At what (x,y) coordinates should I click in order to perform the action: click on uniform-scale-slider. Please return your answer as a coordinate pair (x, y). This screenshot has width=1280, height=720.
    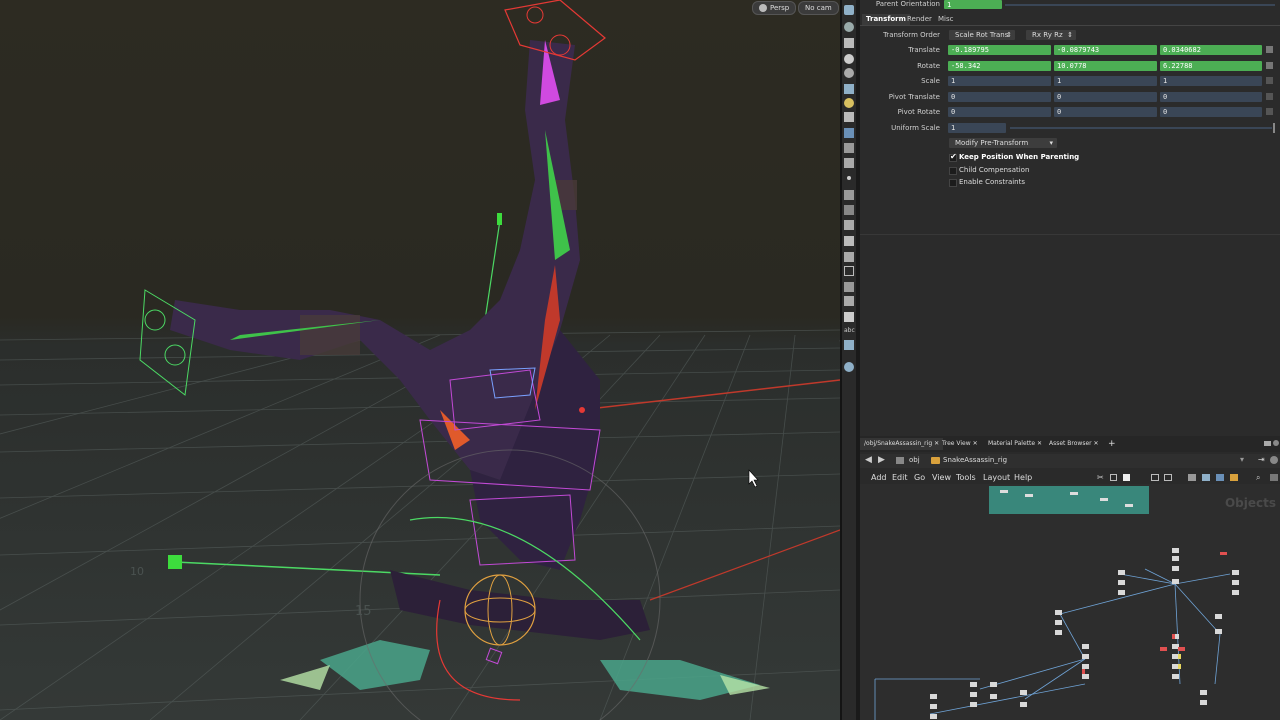
    Looking at the image, I should click on (1141, 128).